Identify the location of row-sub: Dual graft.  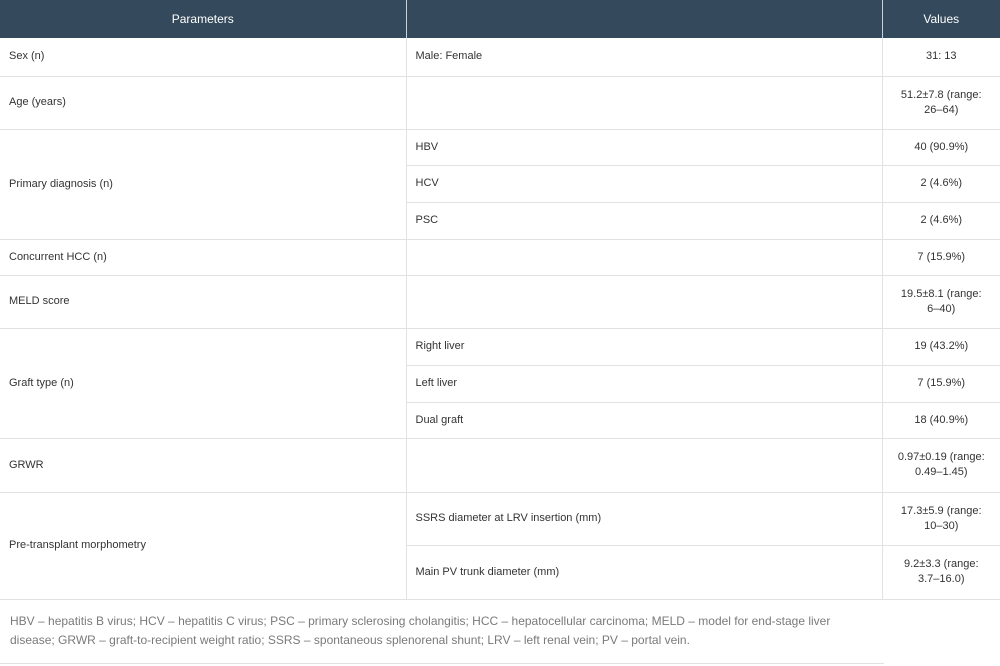
(644, 420).